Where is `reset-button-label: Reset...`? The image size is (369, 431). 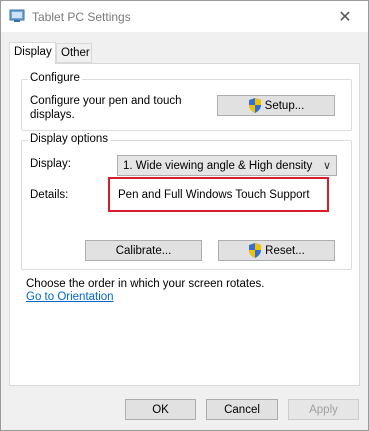 reset-button-label: Reset... is located at coordinates (285, 250).